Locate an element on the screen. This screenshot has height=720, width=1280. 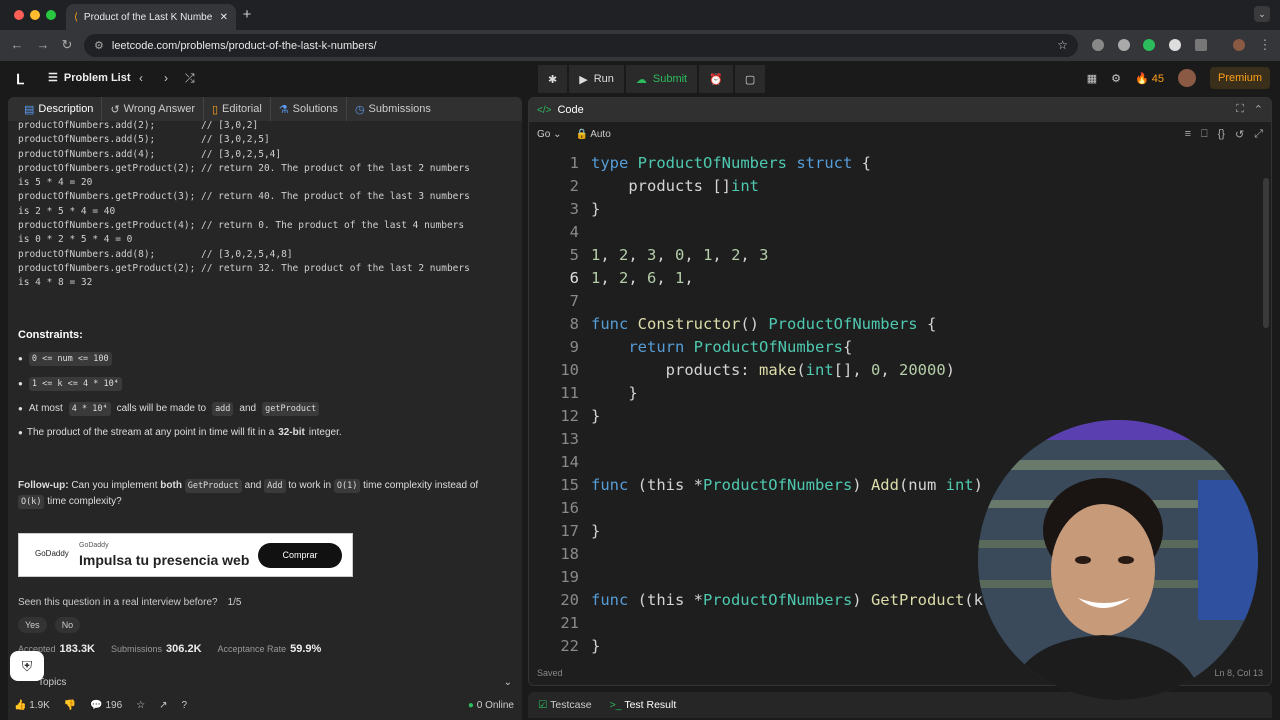
puzzle-extensions-icon is located at coordinates (1201, 45).